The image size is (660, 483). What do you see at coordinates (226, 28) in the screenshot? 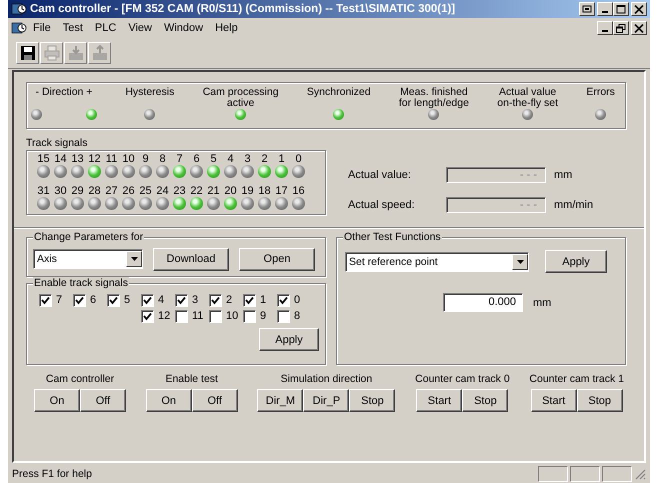
I see `menu-item: Help` at bounding box center [226, 28].